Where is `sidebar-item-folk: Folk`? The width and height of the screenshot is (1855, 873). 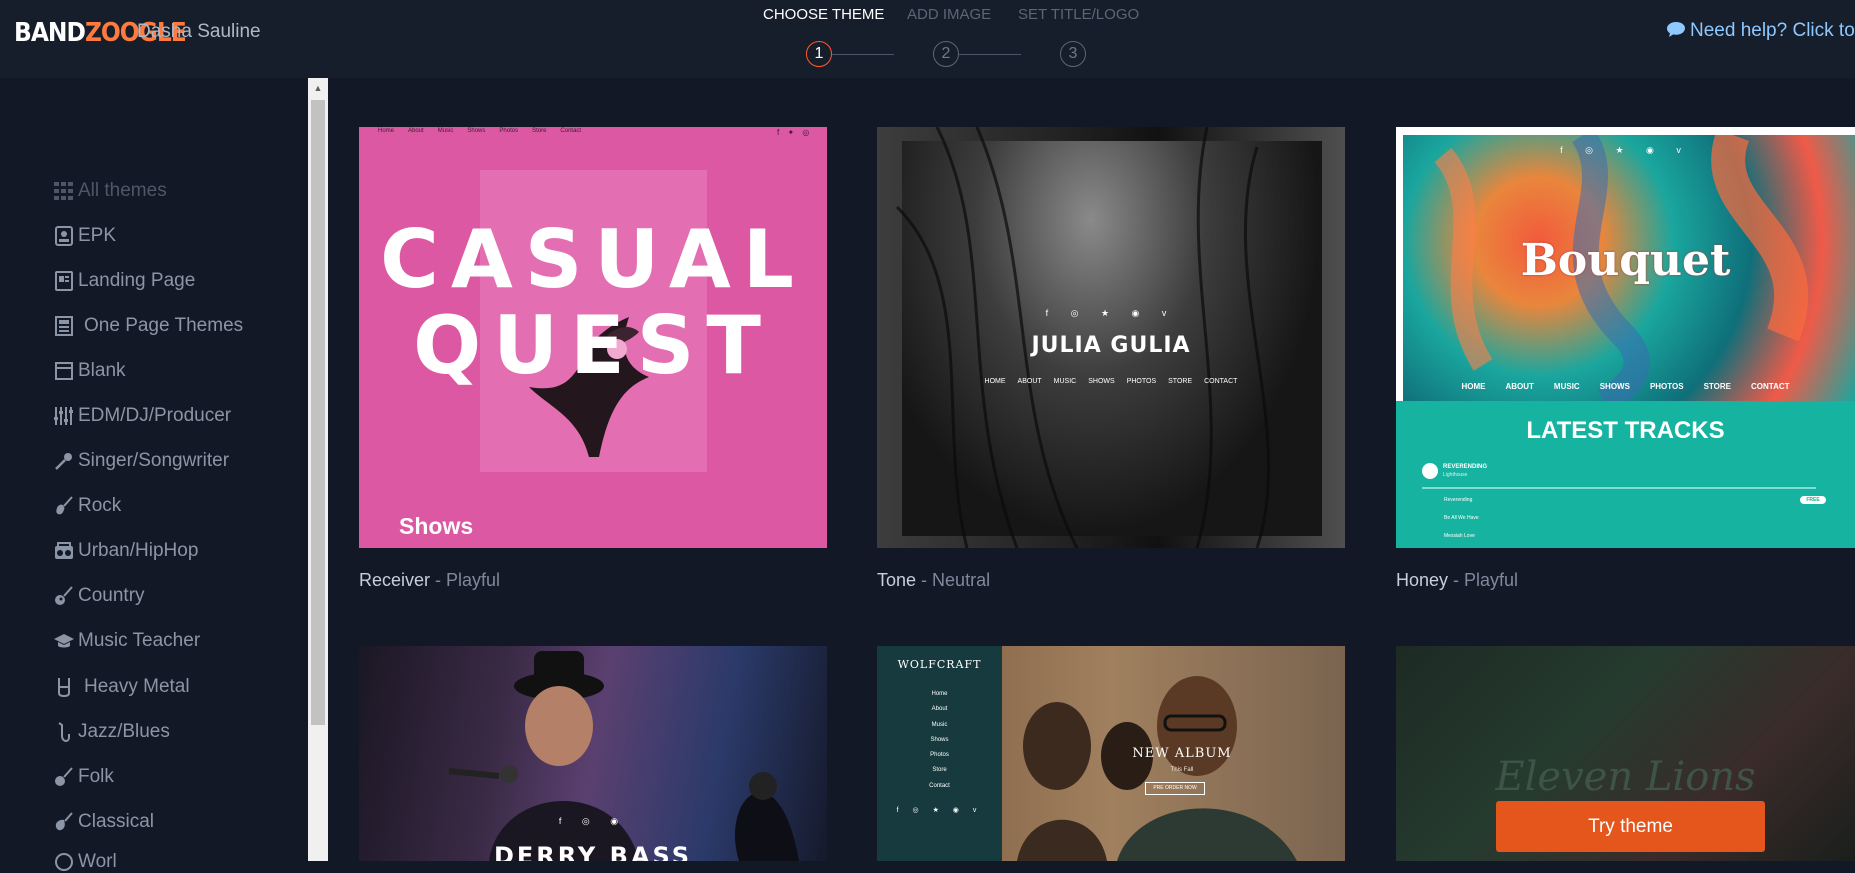 sidebar-item-folk: Folk is located at coordinates (84, 777).